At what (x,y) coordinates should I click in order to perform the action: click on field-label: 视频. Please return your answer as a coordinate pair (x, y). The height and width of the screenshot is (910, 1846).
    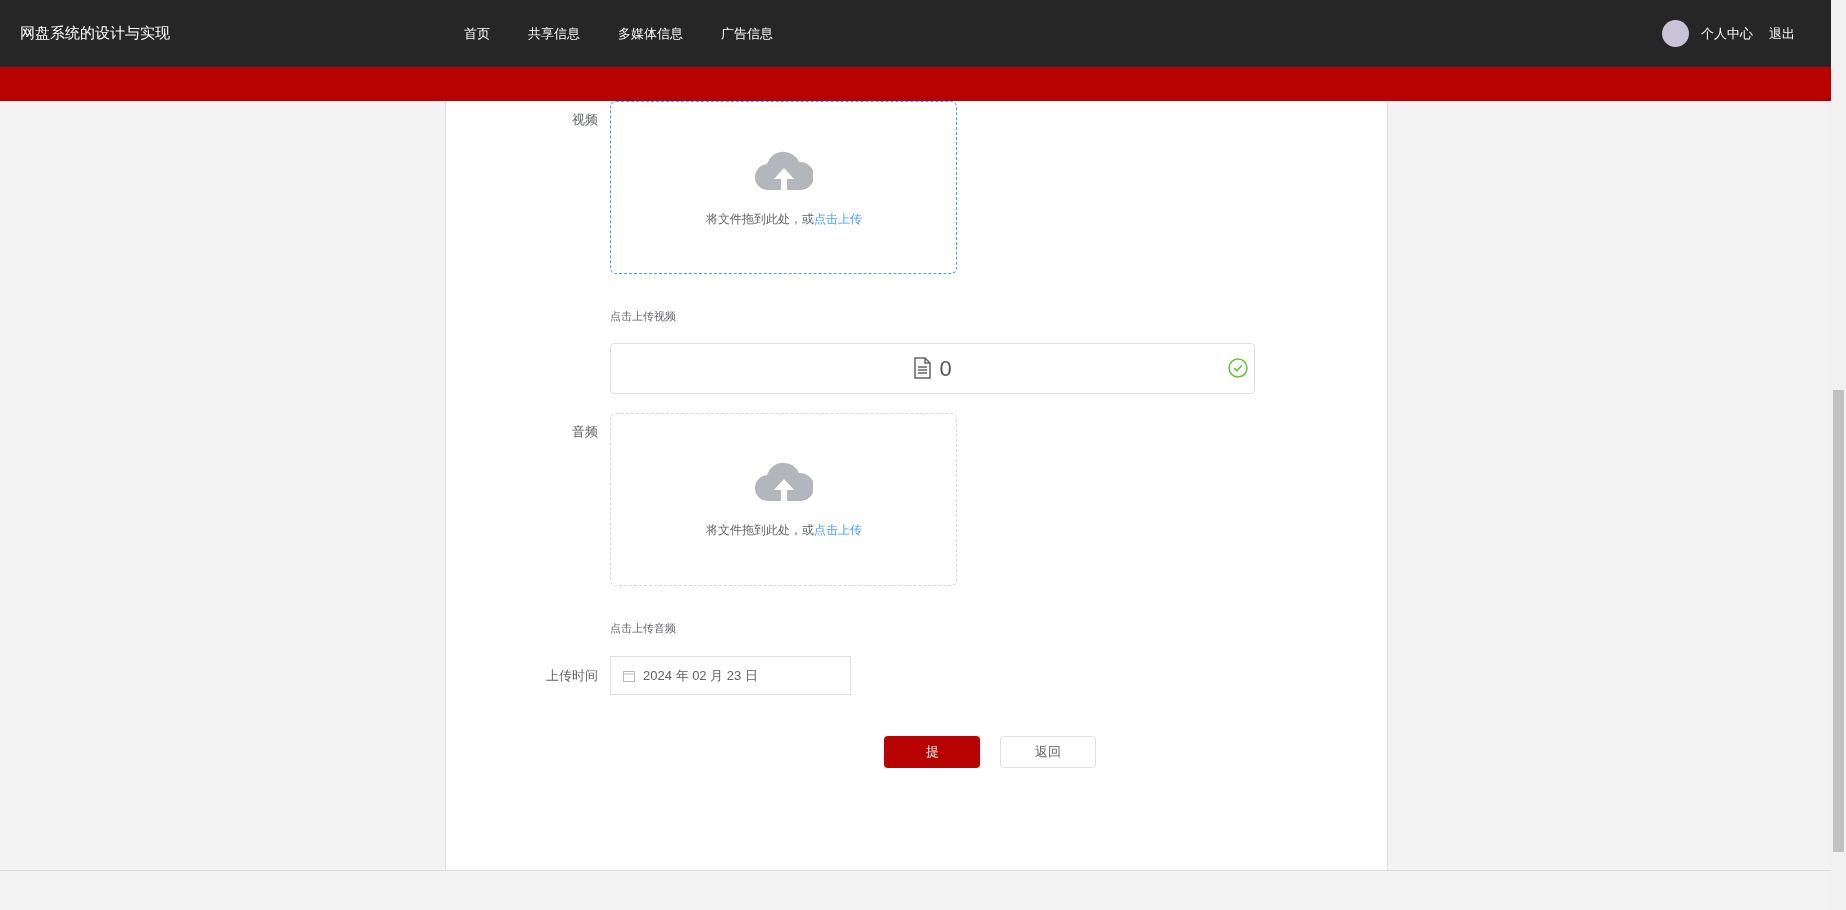
    Looking at the image, I should click on (585, 120).